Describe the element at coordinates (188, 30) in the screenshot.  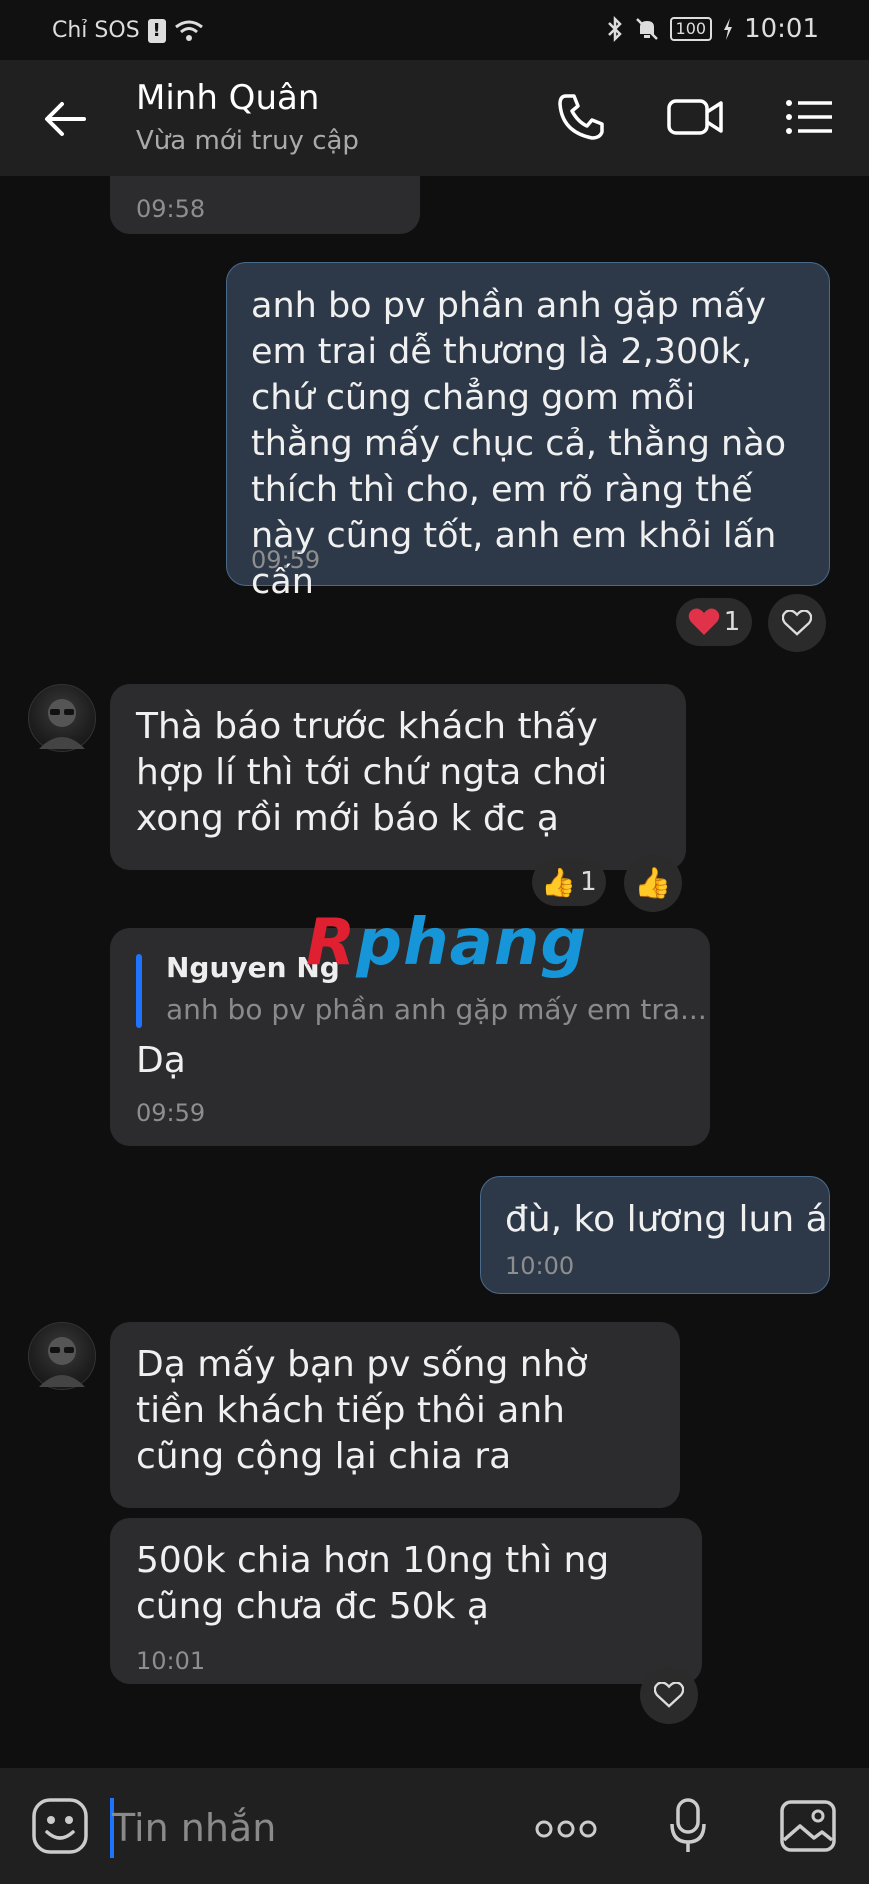
I see `wifi-icon` at that location.